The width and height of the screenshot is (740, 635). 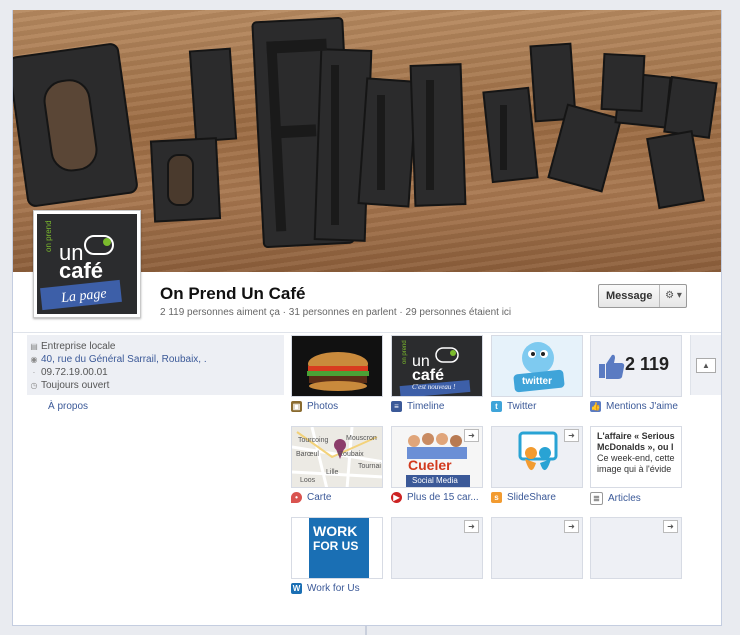 I want to click on twitter-icon: t, so click(x=496, y=406).